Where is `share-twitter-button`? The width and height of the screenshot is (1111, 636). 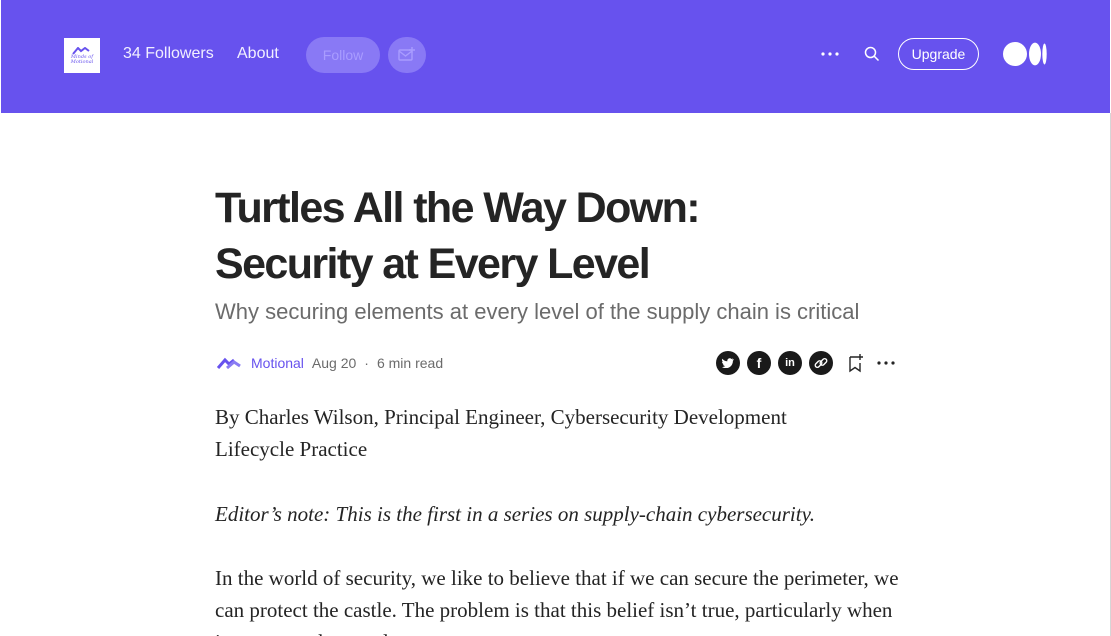
share-twitter-button is located at coordinates (728, 363).